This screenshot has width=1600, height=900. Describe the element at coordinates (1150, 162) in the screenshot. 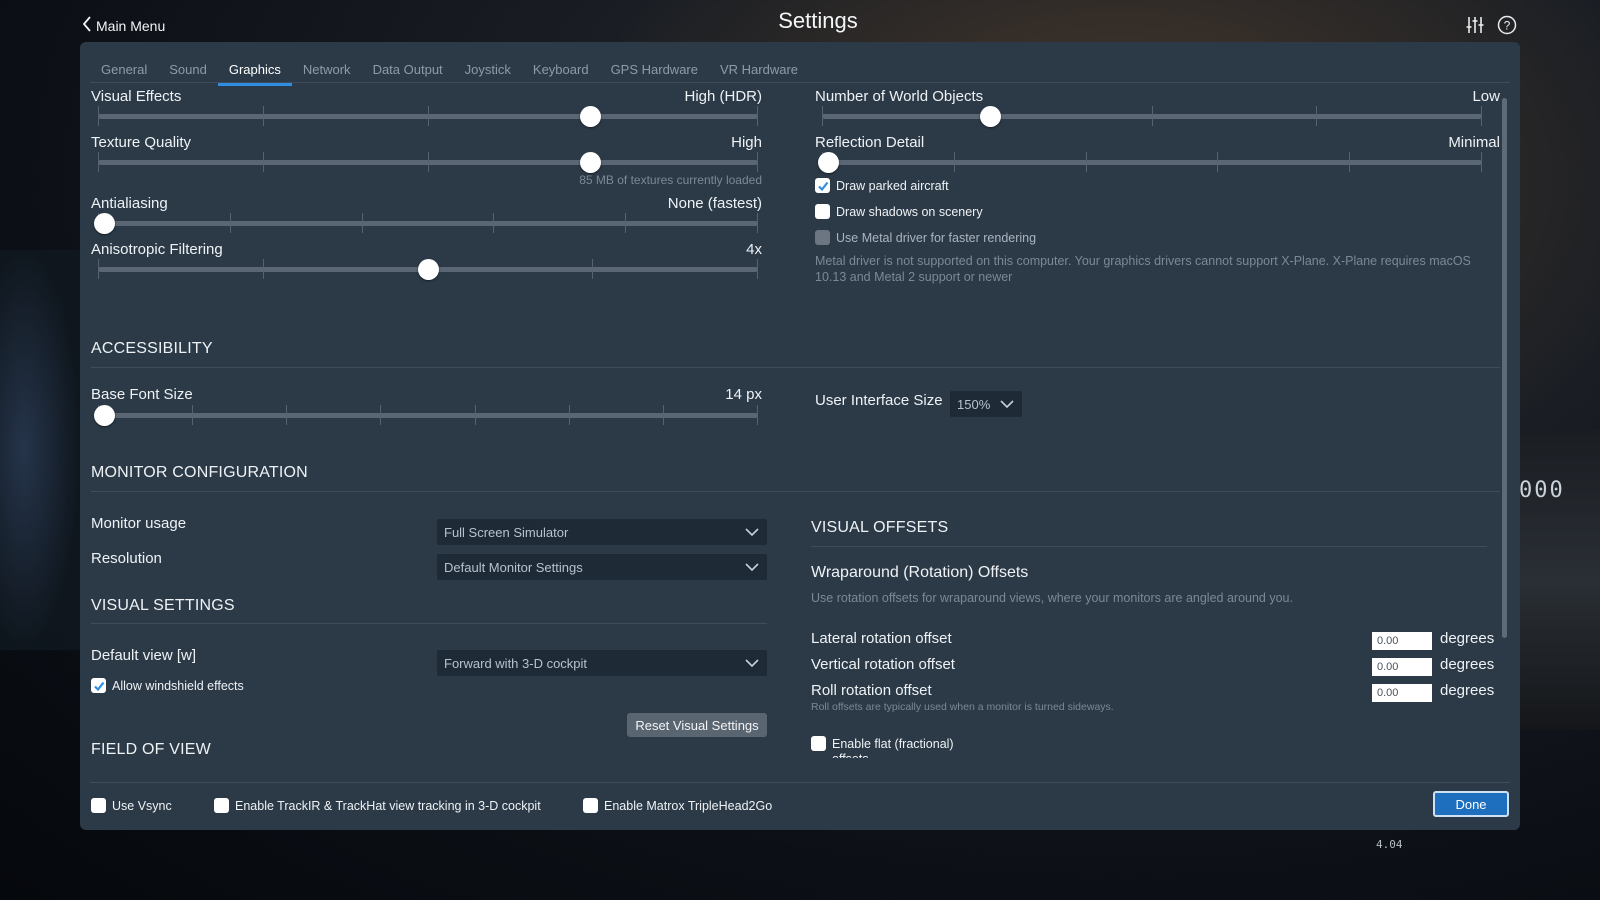

I see `reflection-slider` at that location.